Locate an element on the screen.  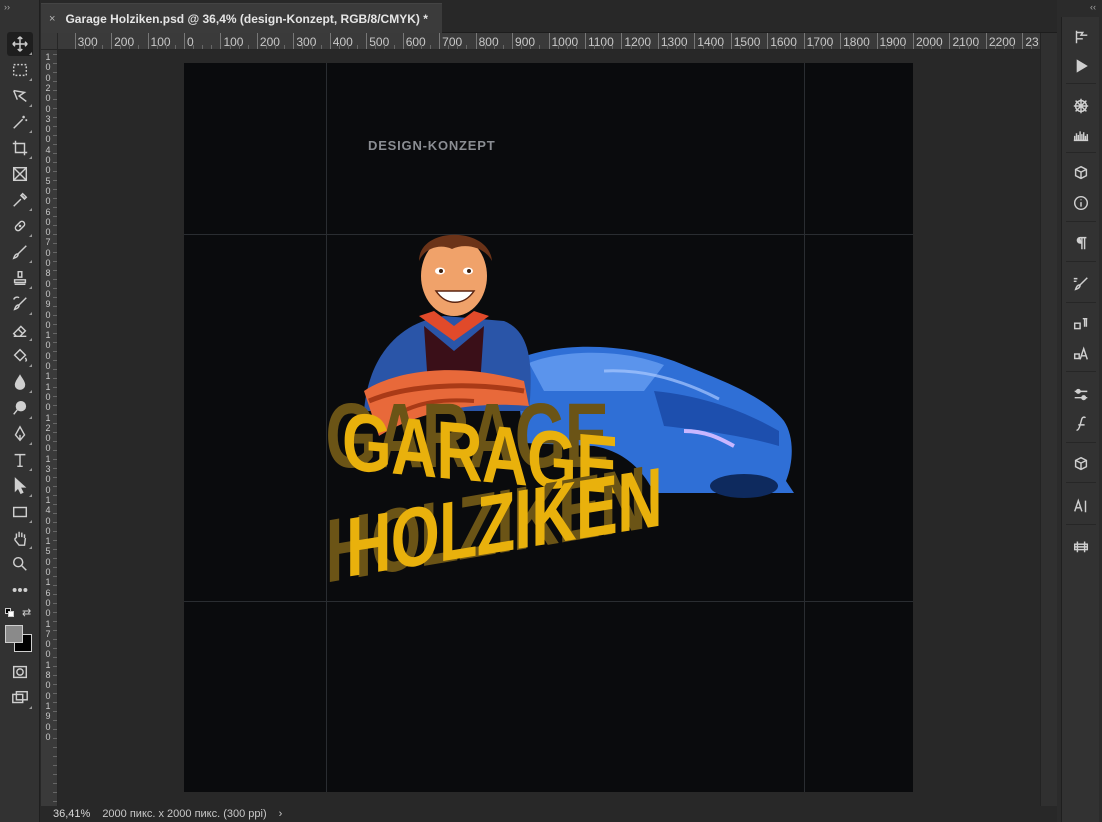
clone-stamp-icon is located at coordinates (20, 278).